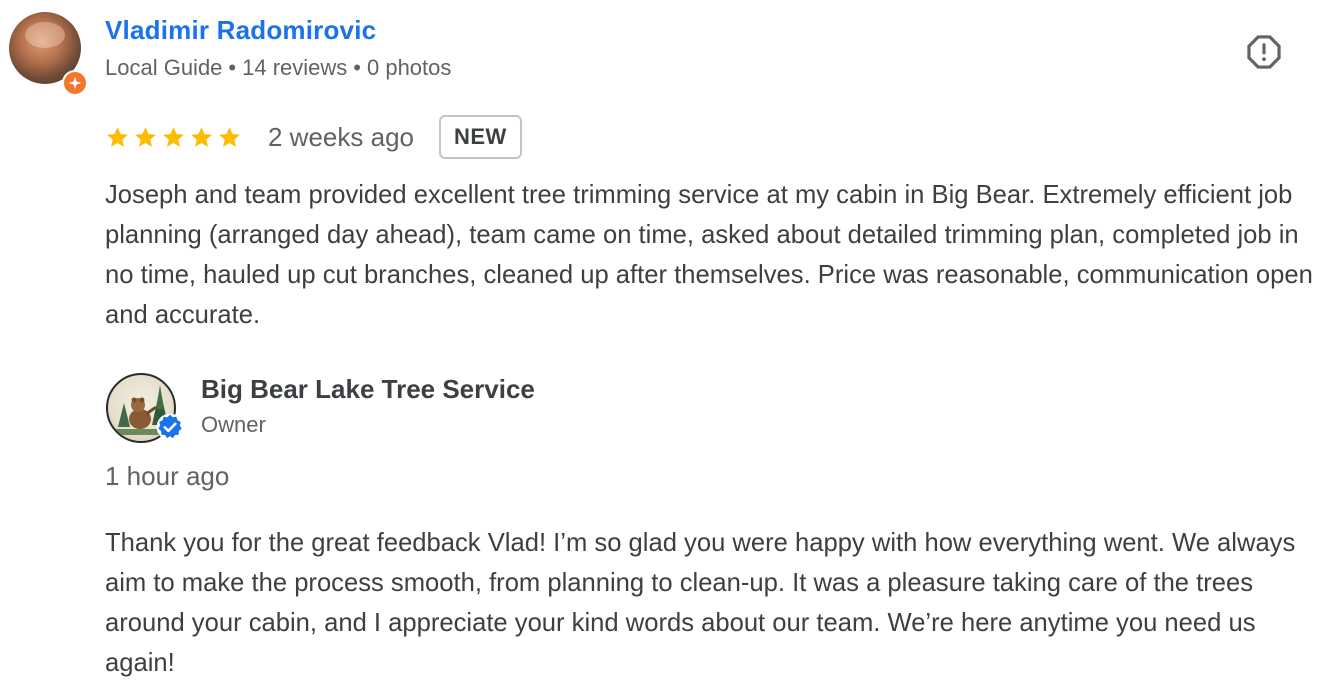  I want to click on owner-name: Big Bear Lake Tree Service, so click(368, 389).